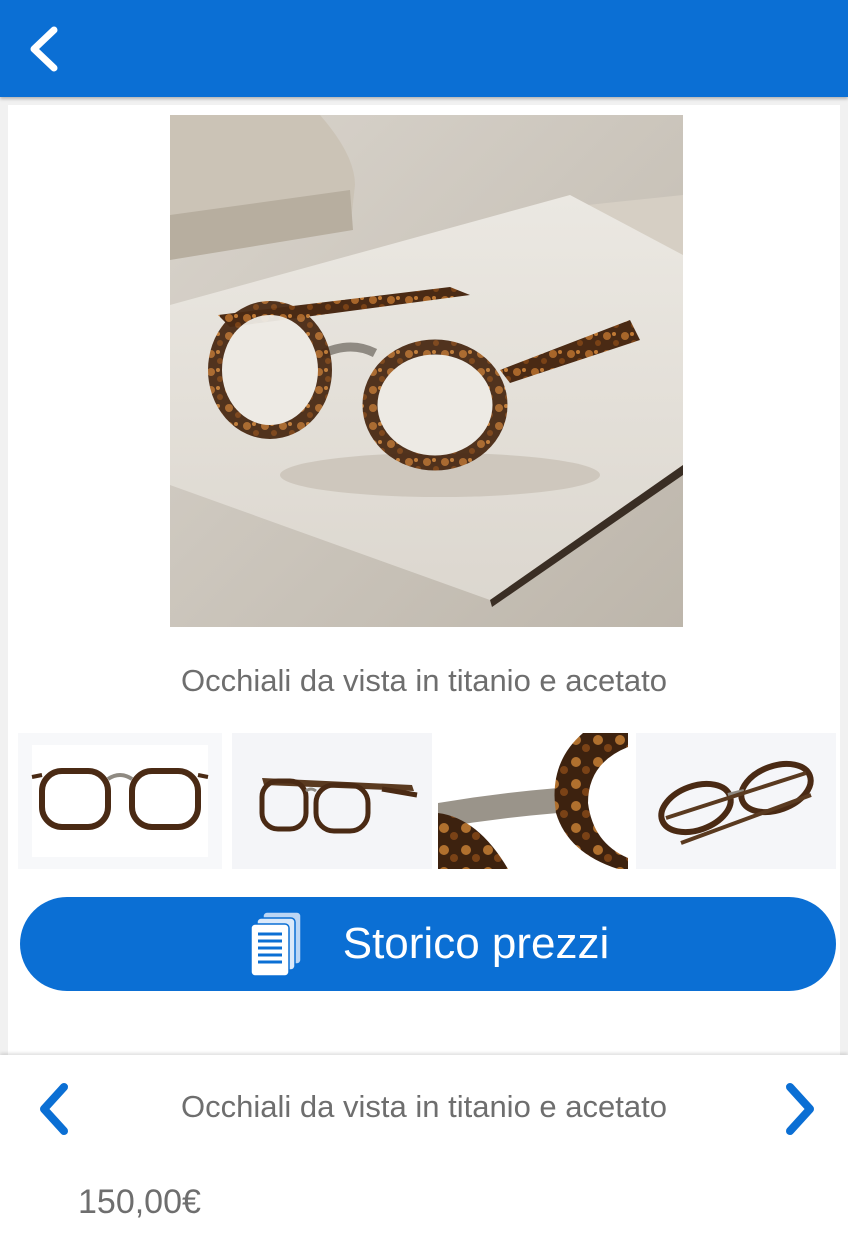  I want to click on nav-product-title: Occhiali da vista in titanio e acetato, so click(424, 1106).